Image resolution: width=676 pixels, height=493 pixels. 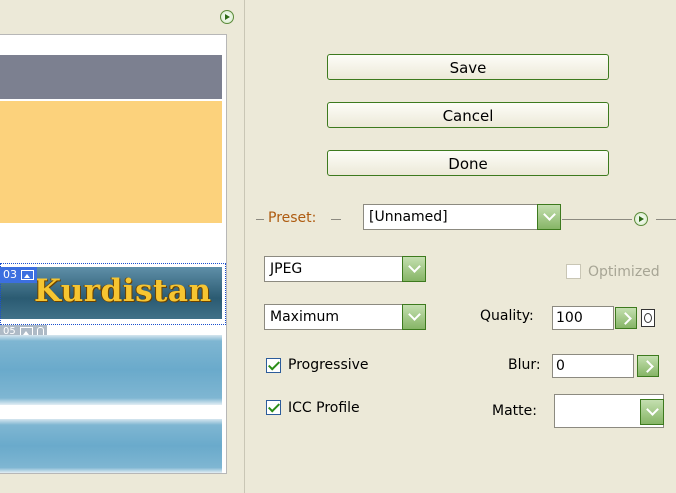 What do you see at coordinates (593, 366) in the screenshot?
I see `blur-input: 0` at bounding box center [593, 366].